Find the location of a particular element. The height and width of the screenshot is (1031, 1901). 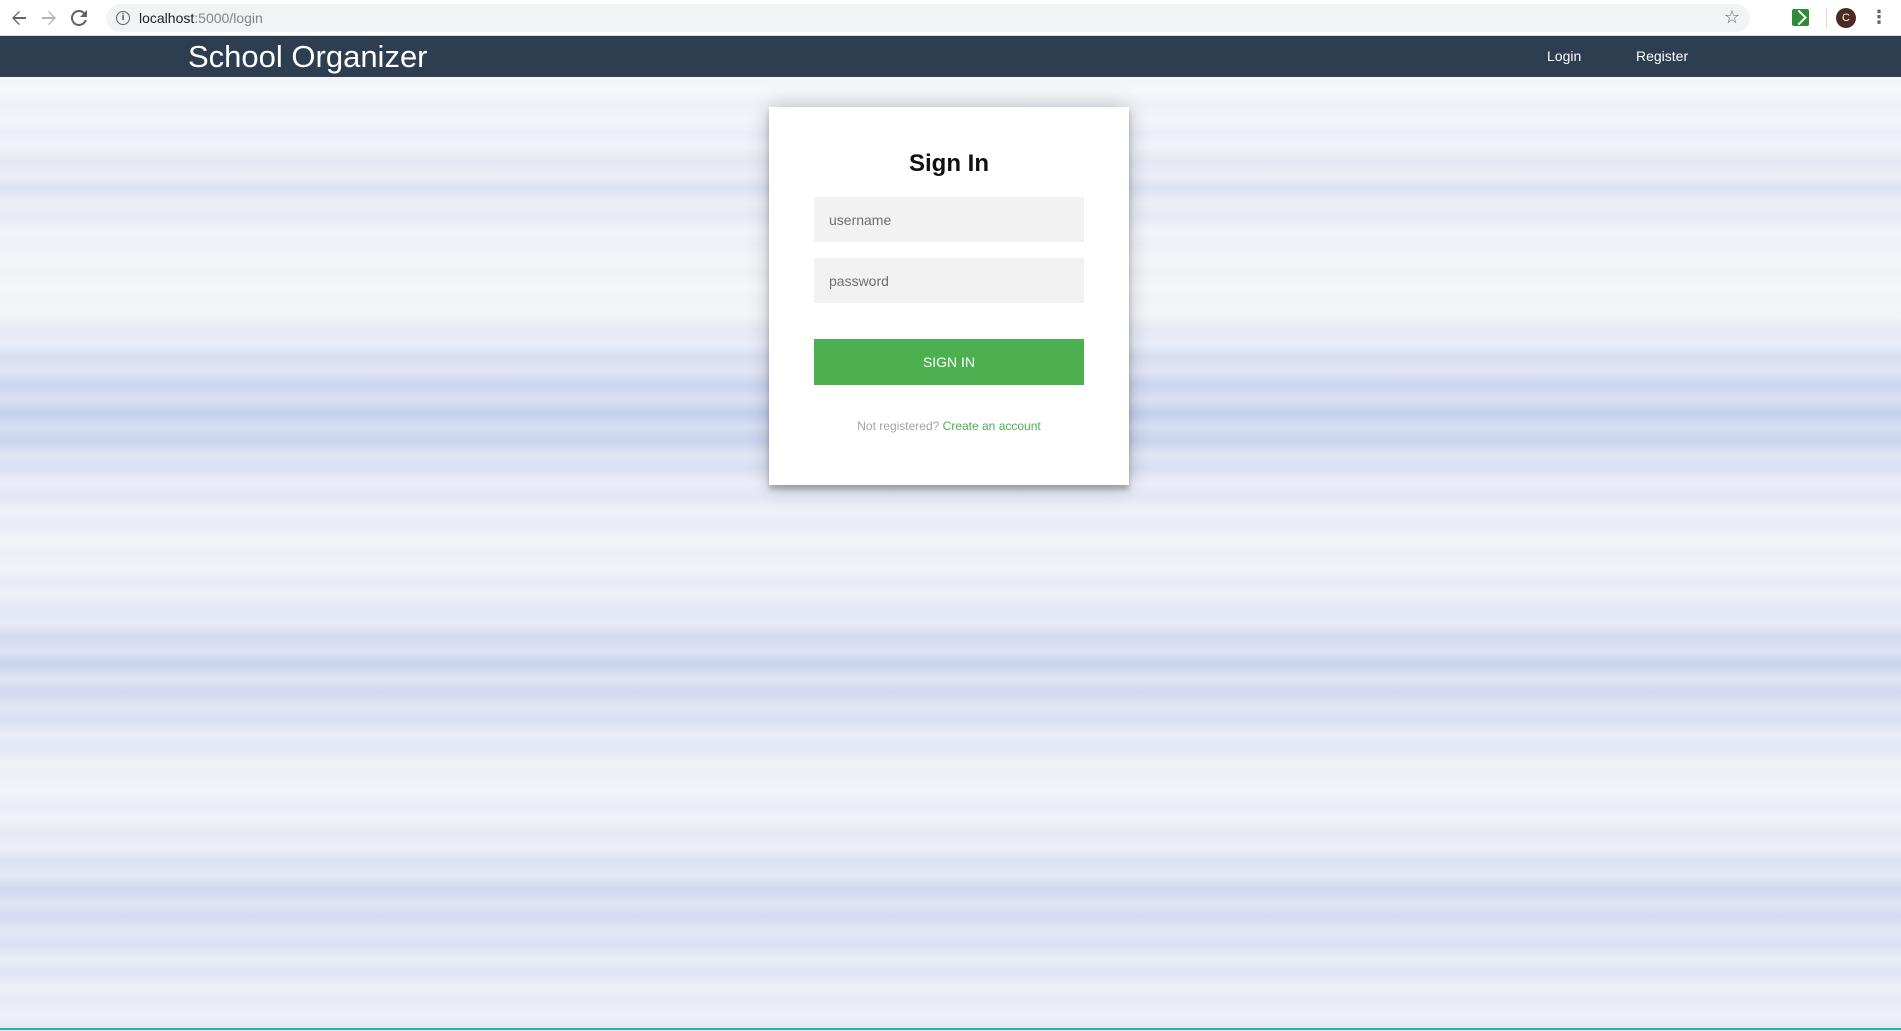

password-input is located at coordinates (949, 280).